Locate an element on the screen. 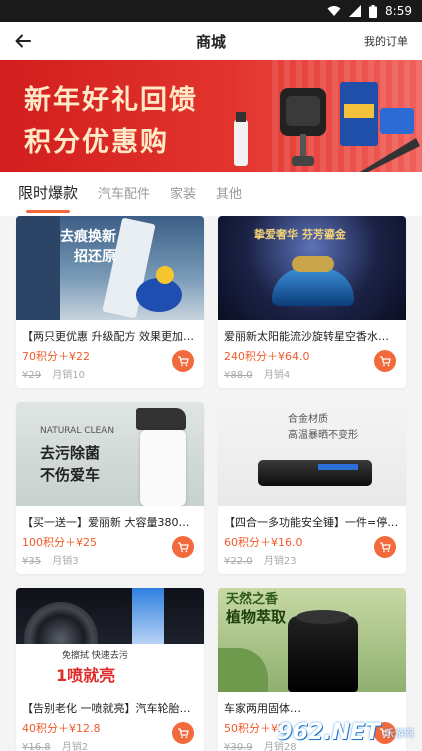 This screenshot has height=751, width=422. product-image: 去痕换新 招还原 is located at coordinates (110, 268).